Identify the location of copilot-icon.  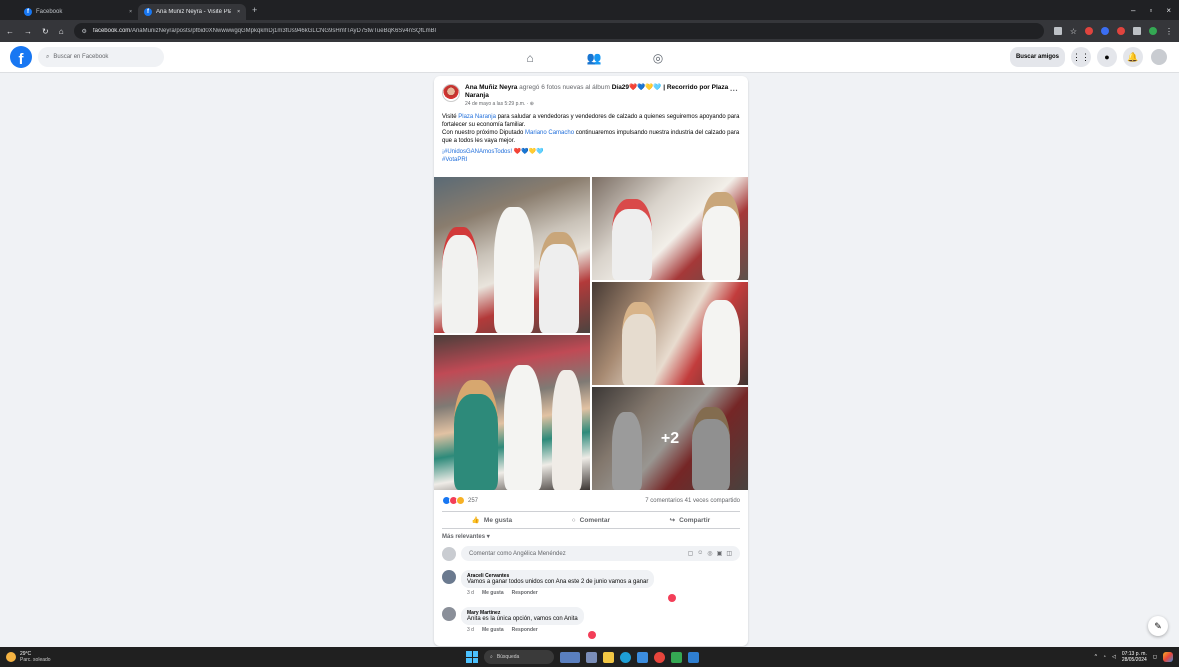
(1168, 657).